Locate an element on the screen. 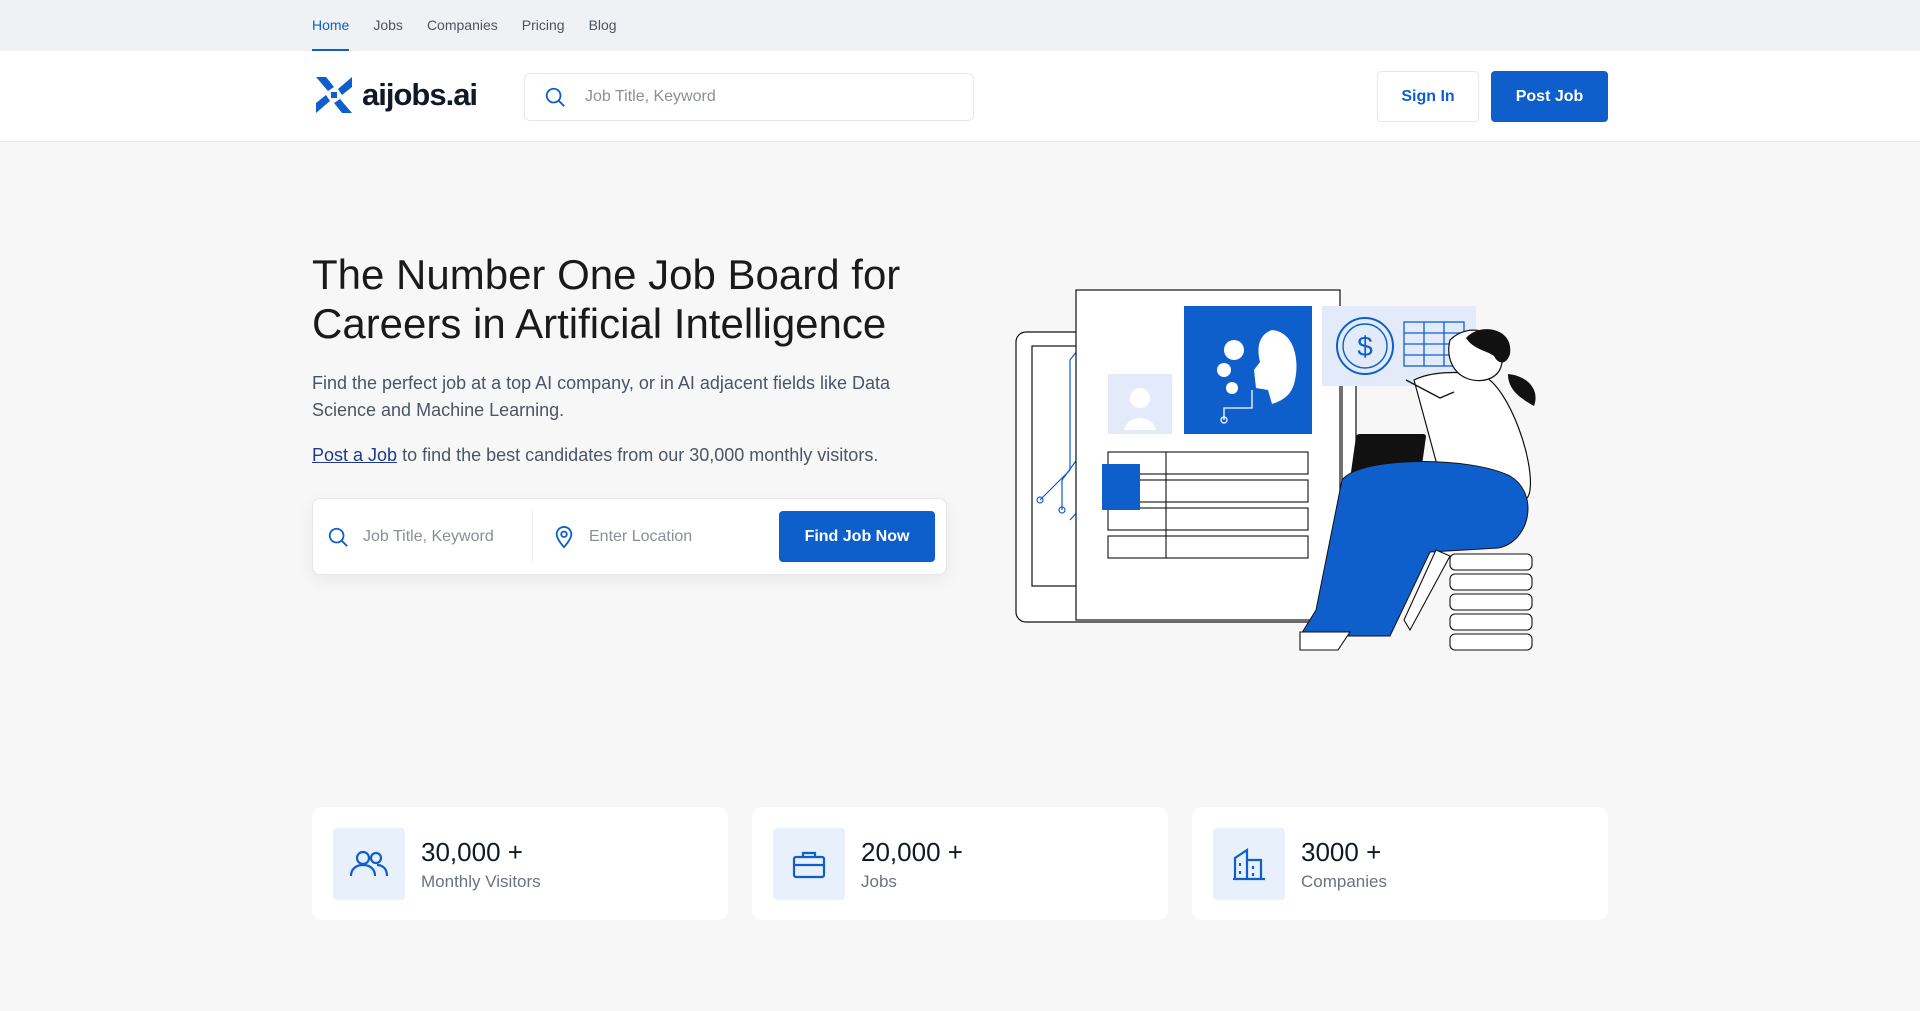 The width and height of the screenshot is (1920, 1011). stat-card-jobs: 20,000 + Jobs is located at coordinates (960, 863).